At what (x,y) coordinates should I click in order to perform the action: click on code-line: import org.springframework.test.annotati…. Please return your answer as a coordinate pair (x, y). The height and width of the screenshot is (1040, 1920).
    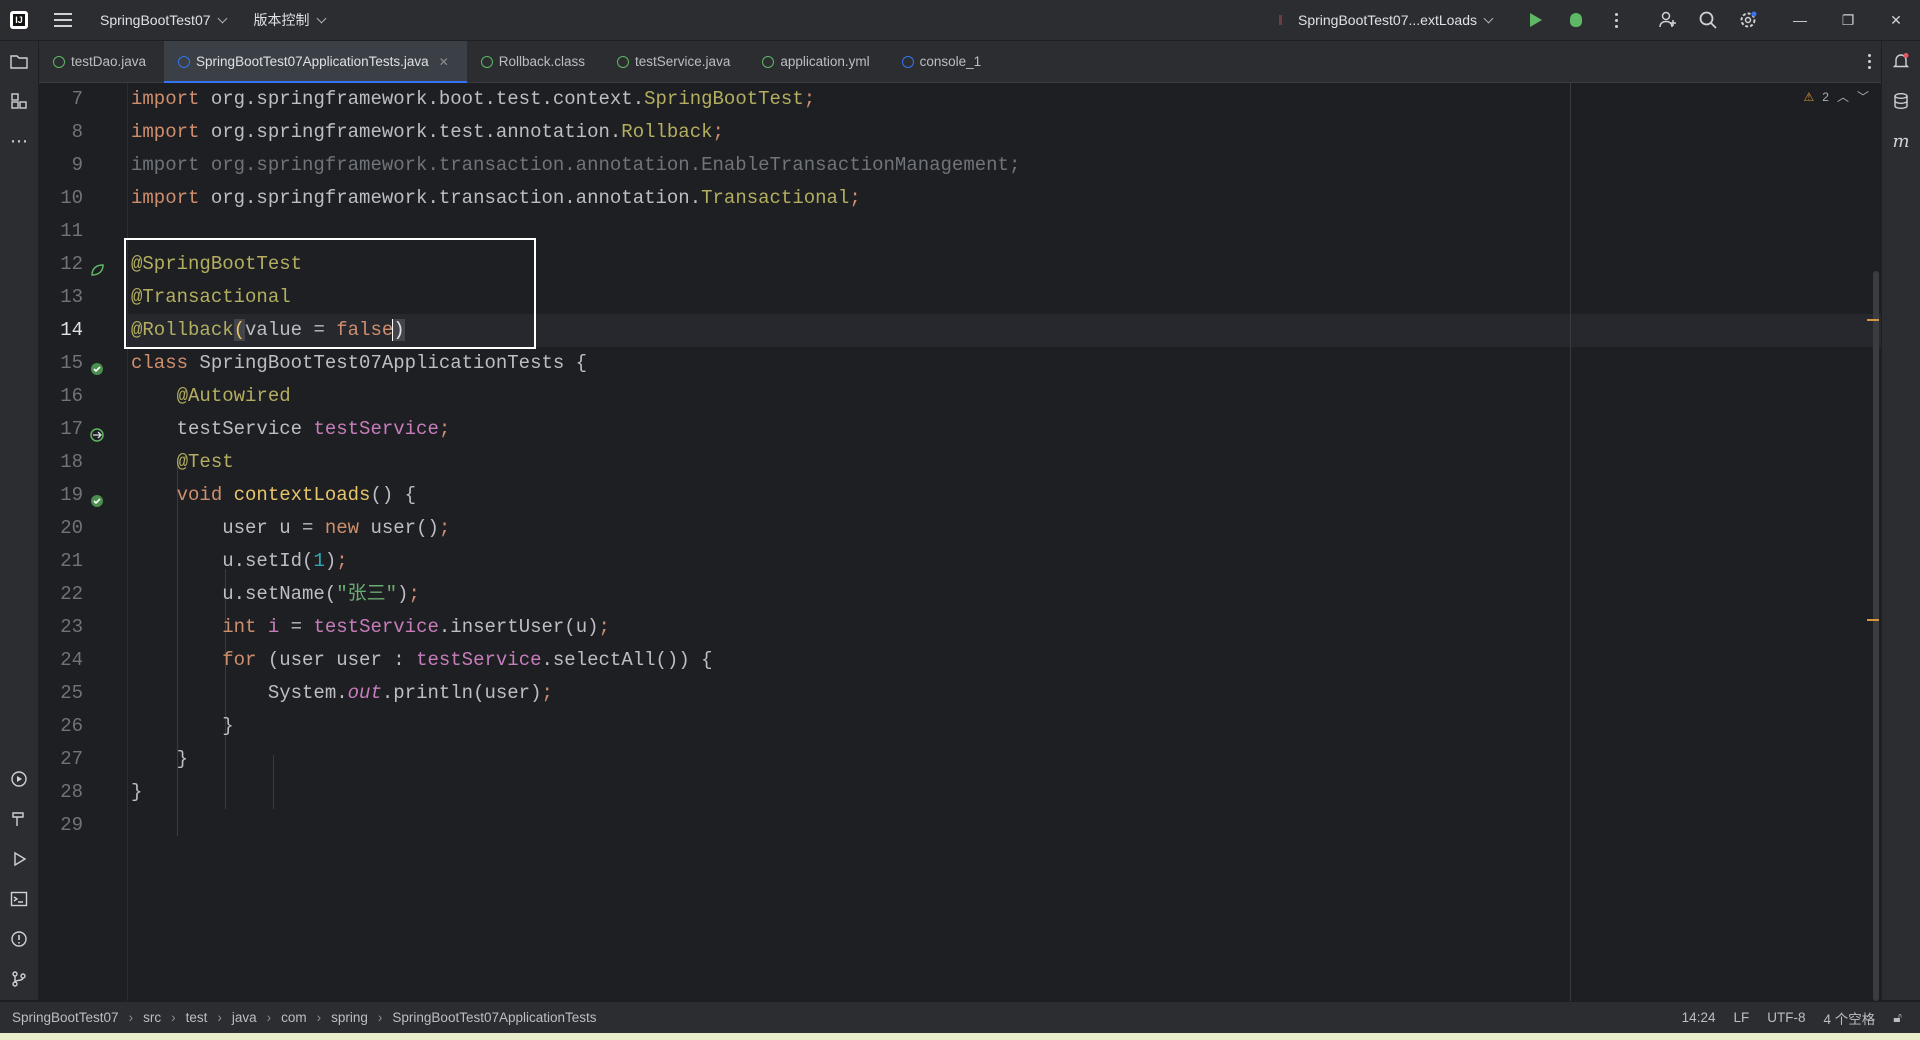
    Looking at the image, I should click on (427, 132).